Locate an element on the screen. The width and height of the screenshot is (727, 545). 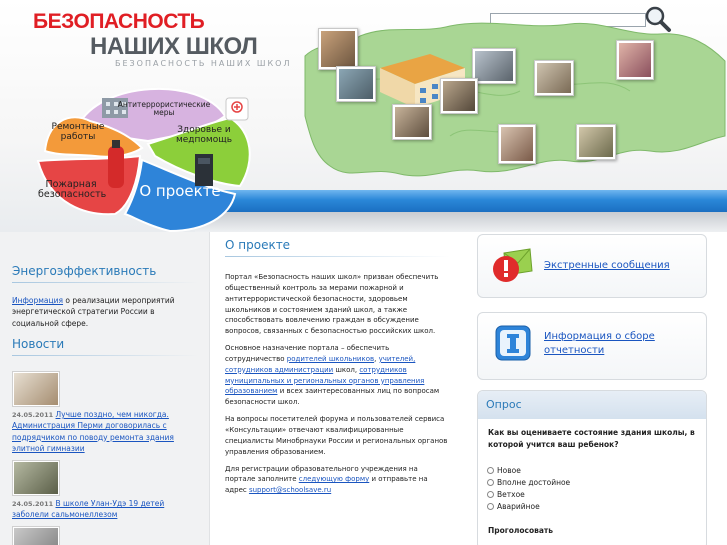
emergency-messages-link: Экстренные сообщения is located at coordinates (607, 265).